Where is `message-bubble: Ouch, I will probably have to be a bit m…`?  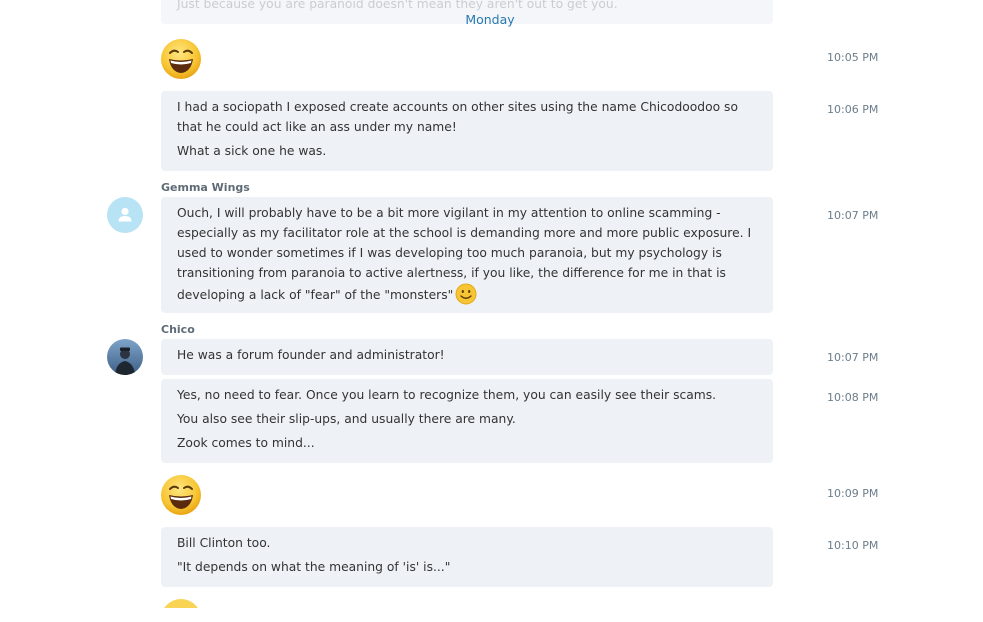 message-bubble: Ouch, I will probably have to be a bit m… is located at coordinates (467, 255).